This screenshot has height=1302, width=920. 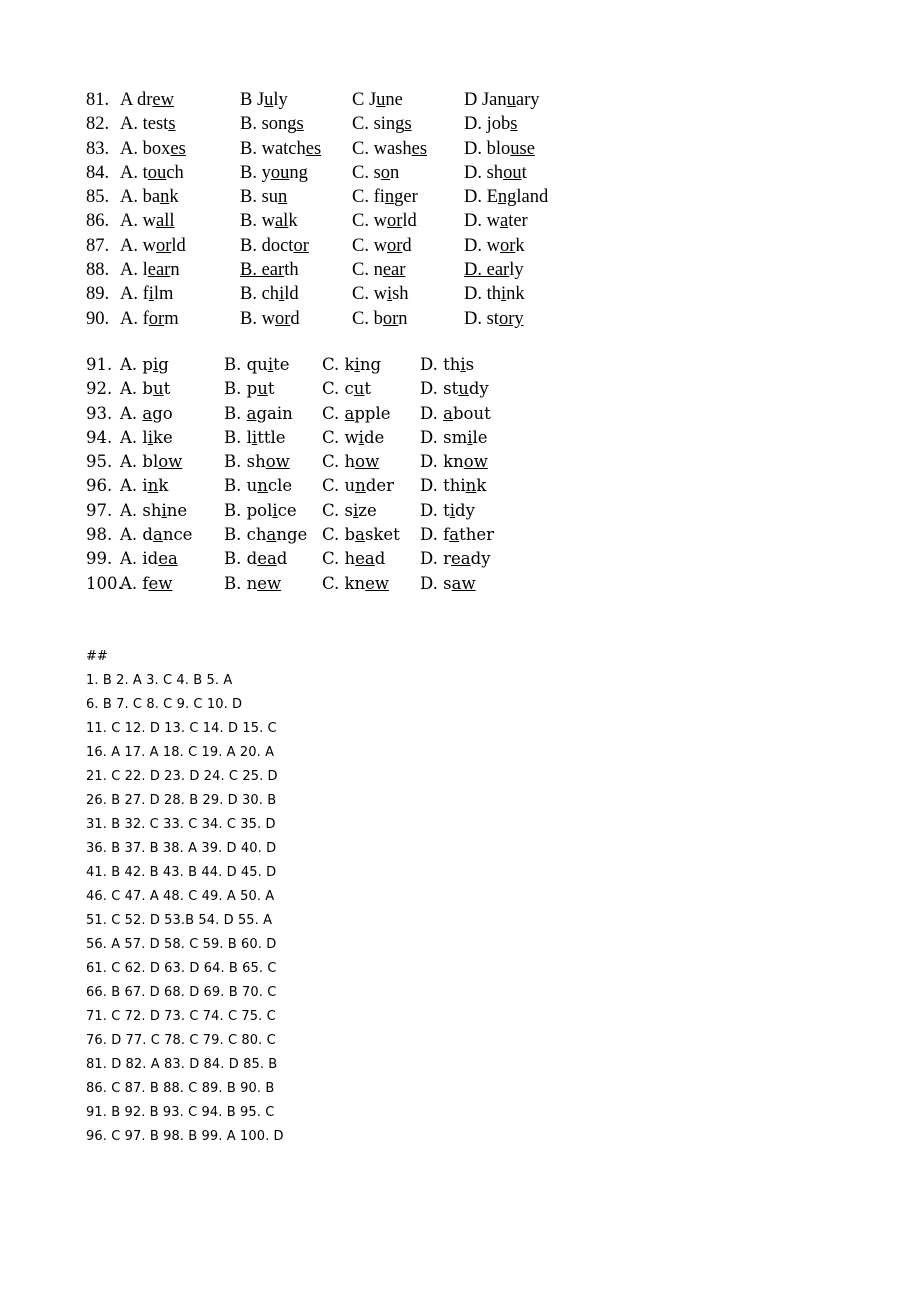 What do you see at coordinates (408, 100) in the screenshot?
I see `option-c: C June` at bounding box center [408, 100].